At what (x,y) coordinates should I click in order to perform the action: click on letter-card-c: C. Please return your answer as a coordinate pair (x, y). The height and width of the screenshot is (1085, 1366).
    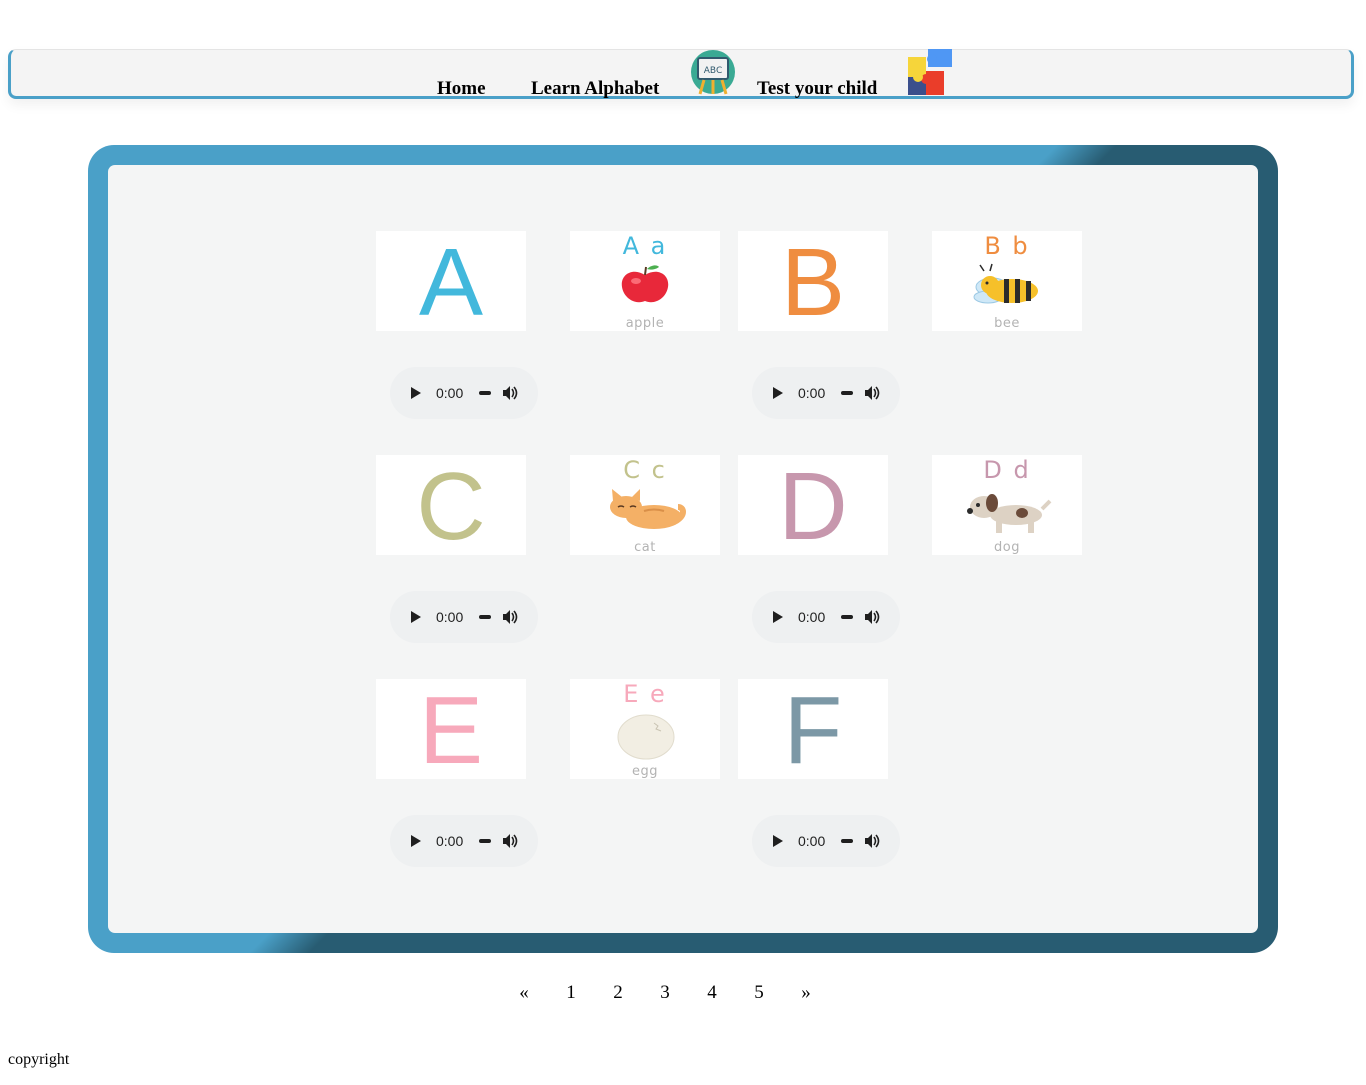
    Looking at the image, I should click on (451, 505).